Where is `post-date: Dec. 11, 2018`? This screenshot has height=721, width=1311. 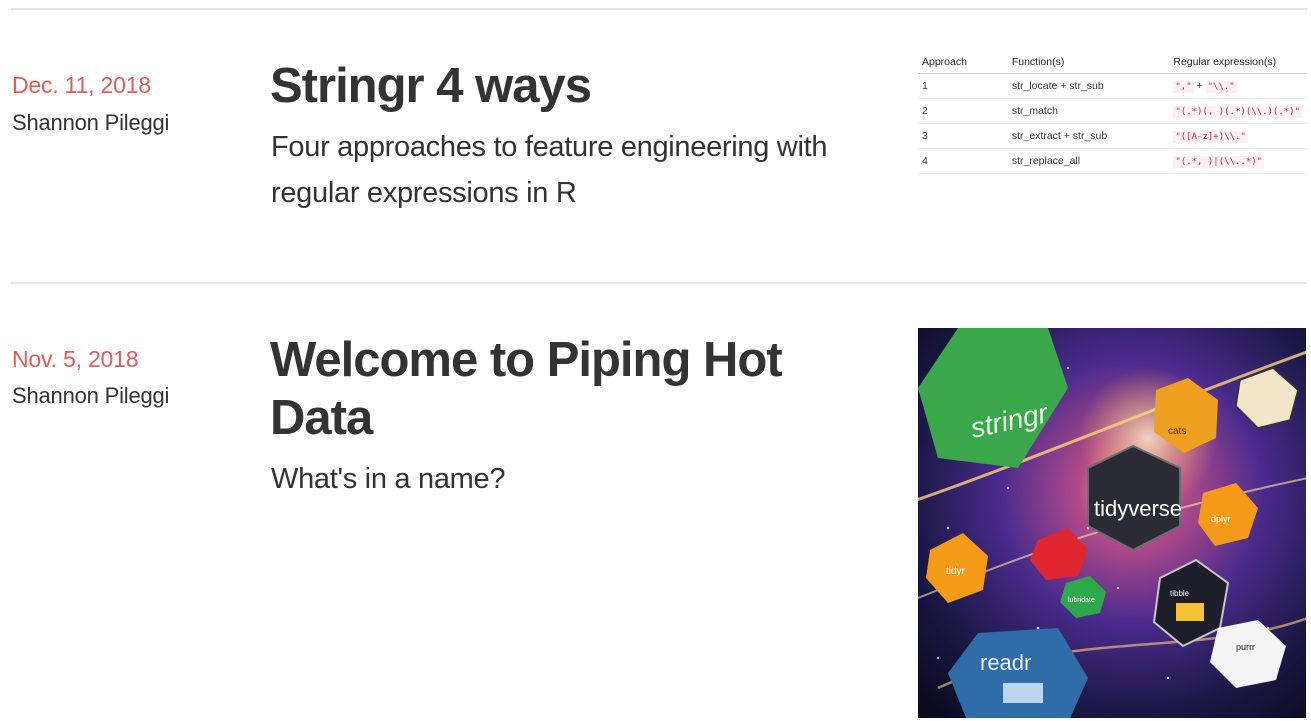 post-date: Dec. 11, 2018 is located at coordinates (81, 85).